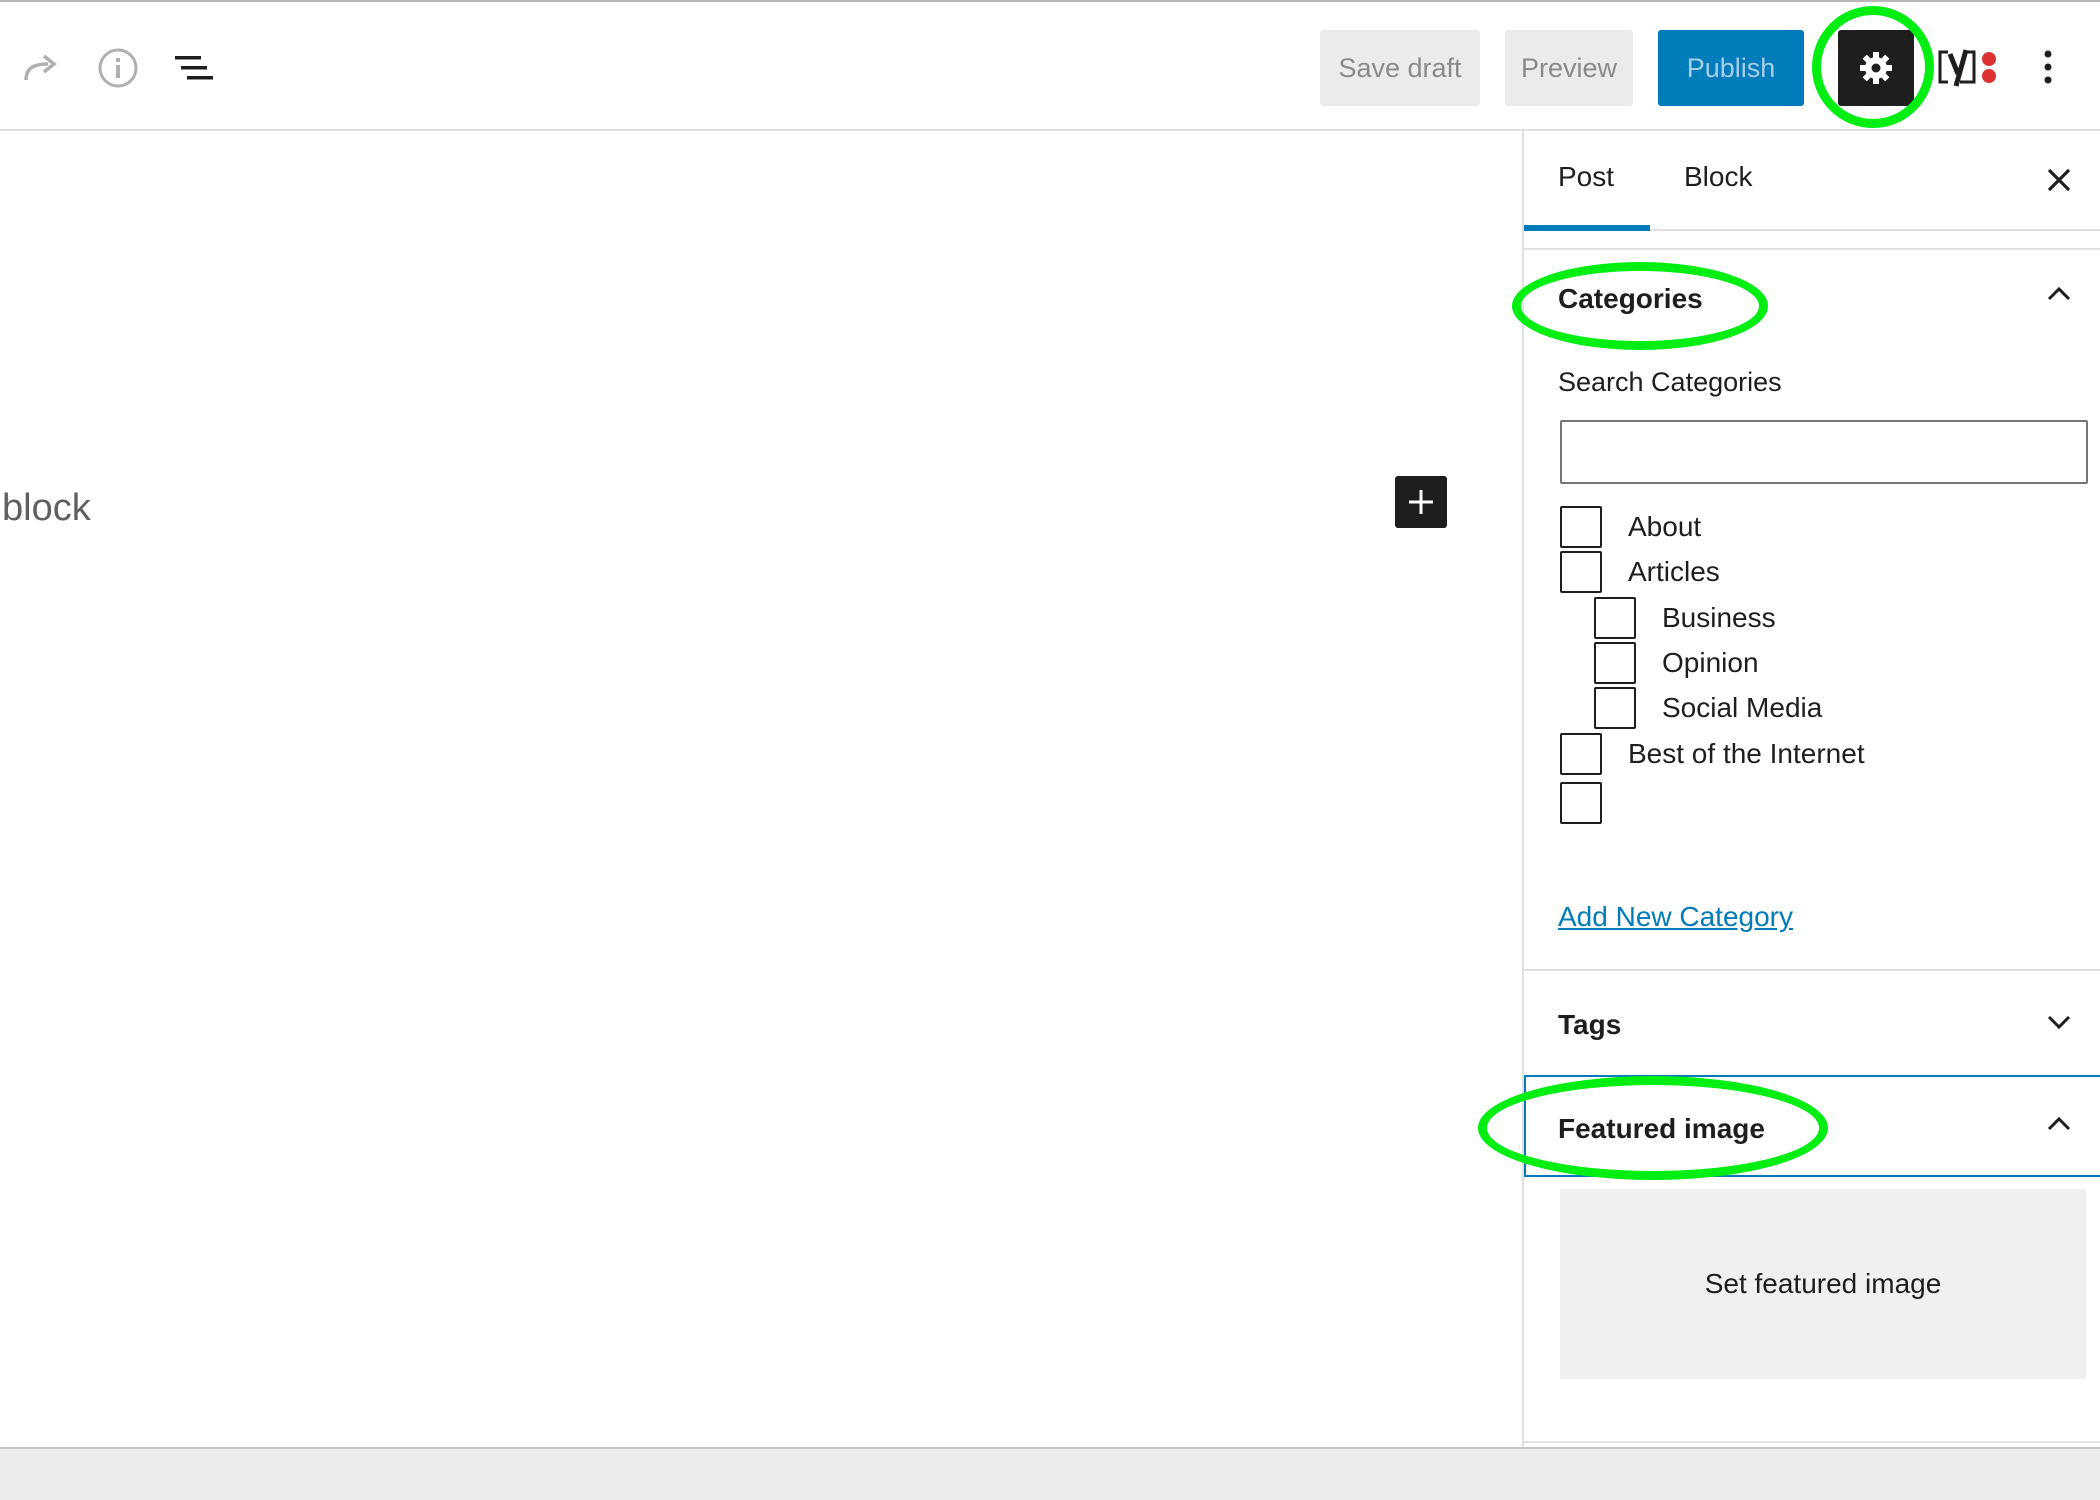 The image size is (2100, 1500). I want to click on category-item-best-of-the-internet: Best of the Internet, so click(1712, 754).